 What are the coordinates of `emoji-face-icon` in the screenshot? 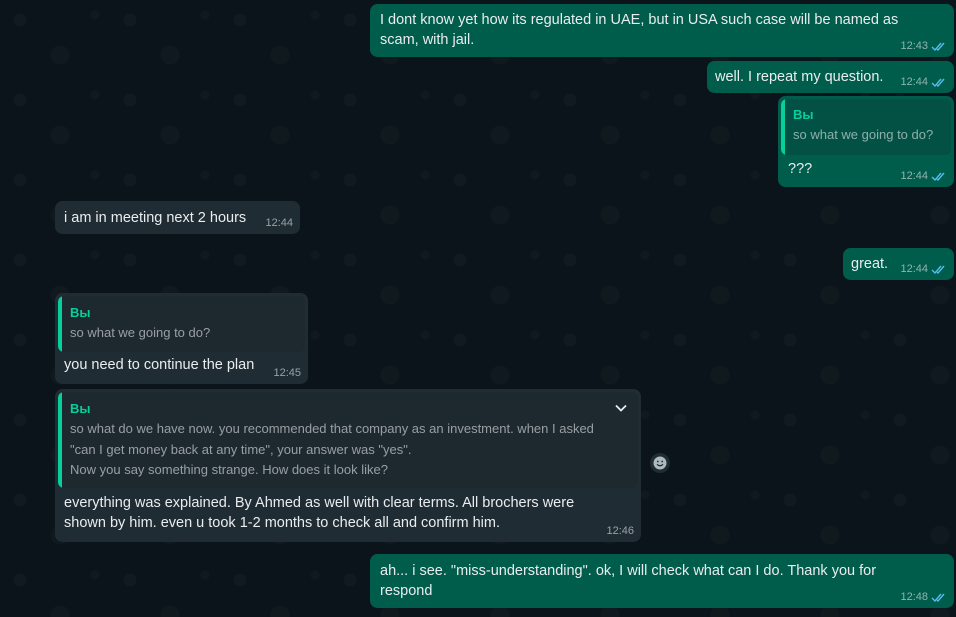 It's located at (660, 463).